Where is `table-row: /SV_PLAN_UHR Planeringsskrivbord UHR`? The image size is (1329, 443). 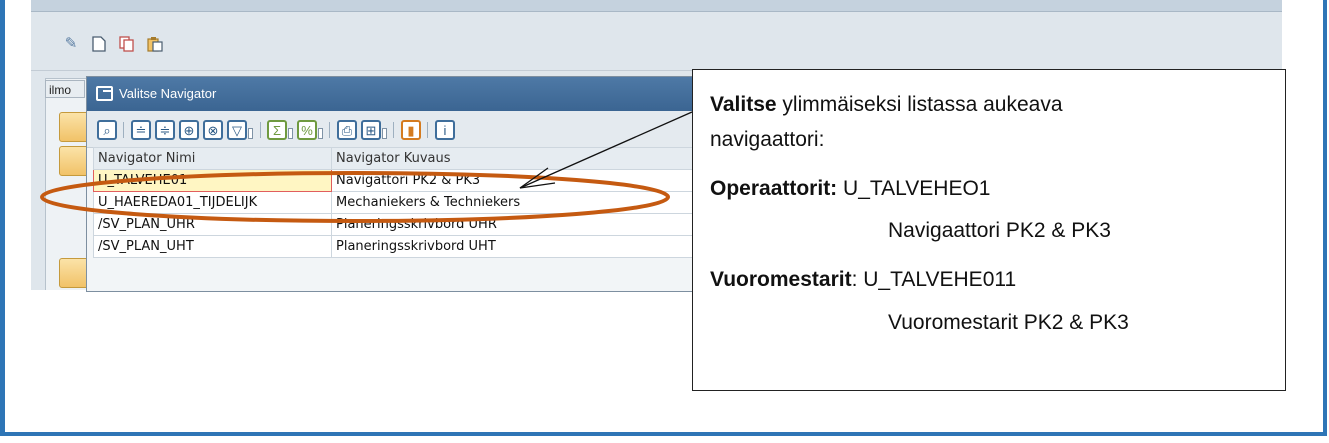 table-row: /SV_PLAN_UHR Planeringsskrivbord UHR is located at coordinates (397, 224).